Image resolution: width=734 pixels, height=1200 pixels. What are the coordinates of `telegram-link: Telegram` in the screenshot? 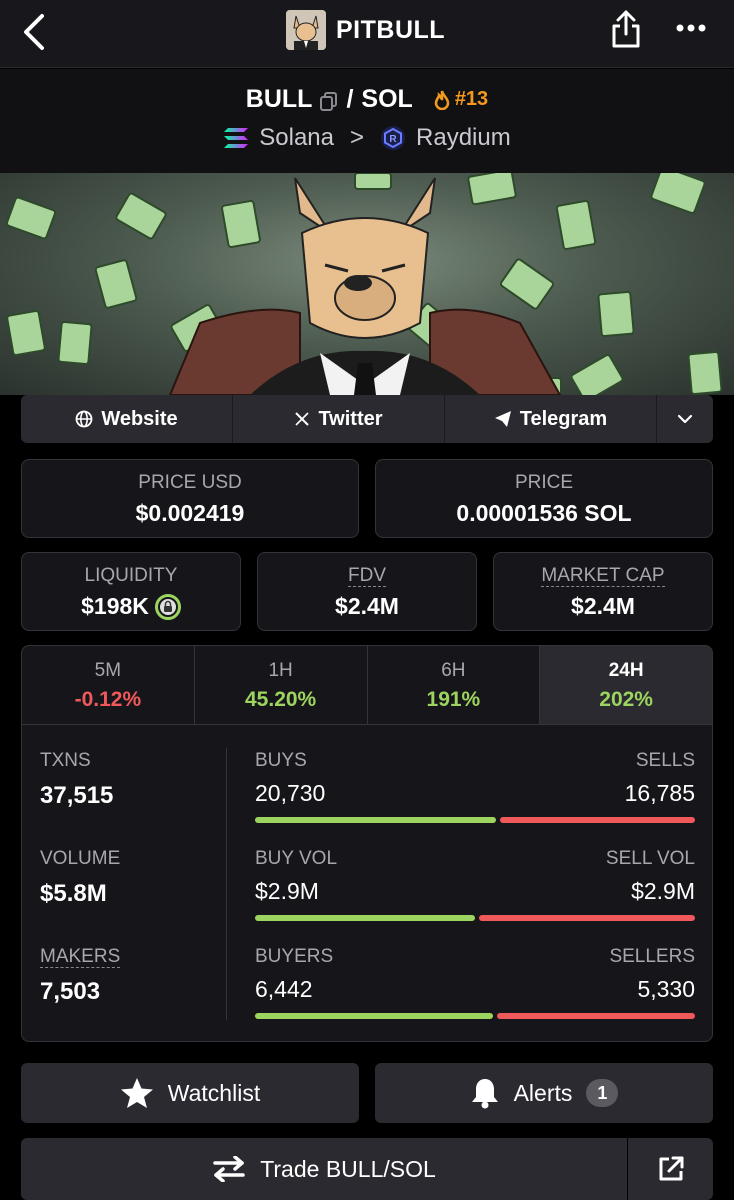 It's located at (551, 419).